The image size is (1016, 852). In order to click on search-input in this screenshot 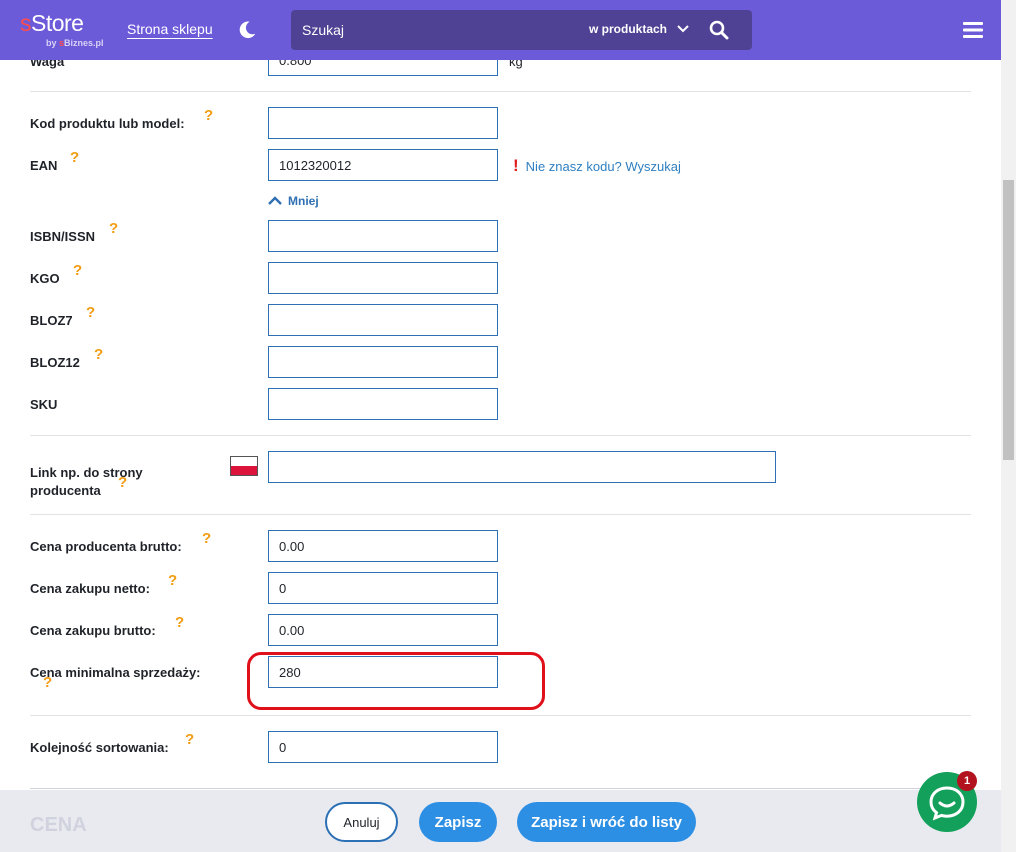, I will do `click(431, 30)`.